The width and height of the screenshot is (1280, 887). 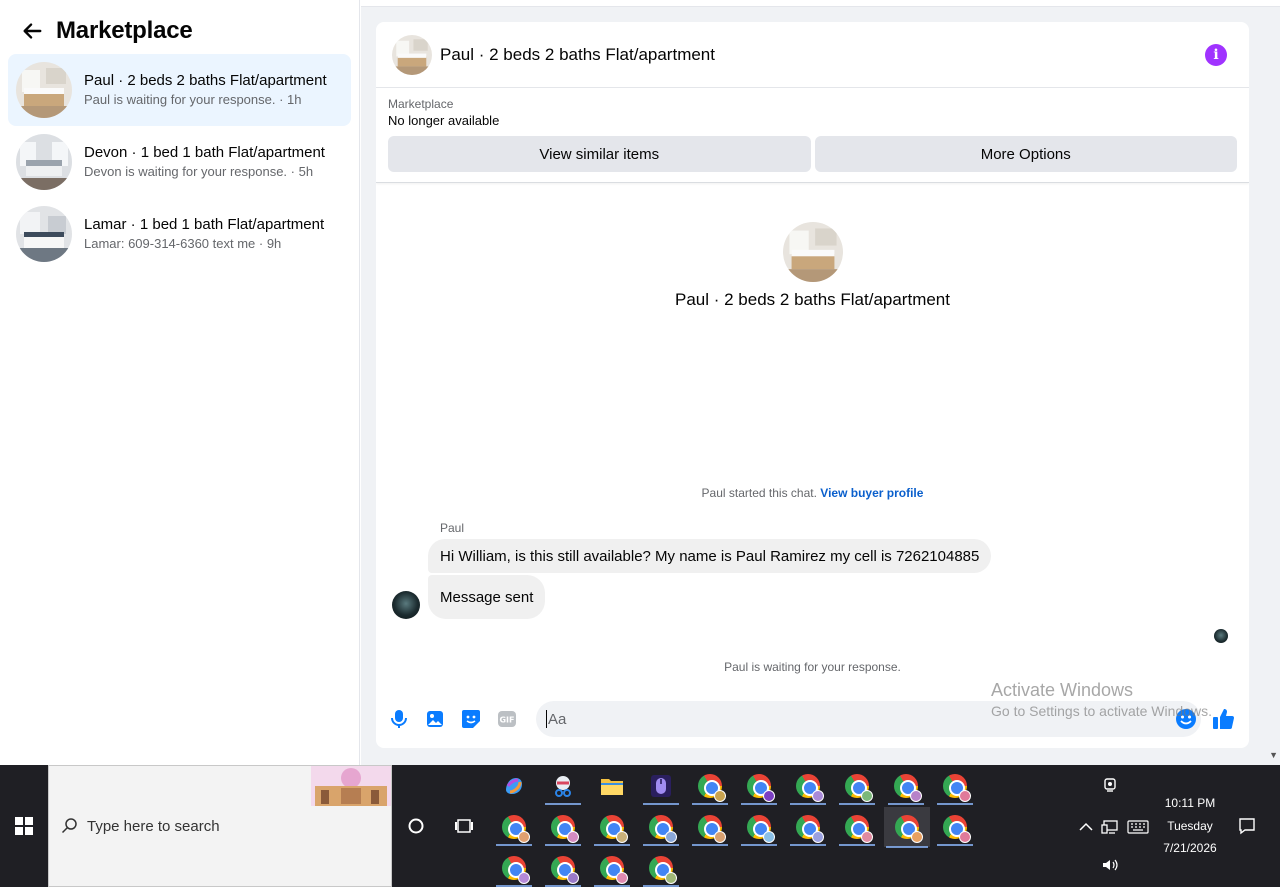 I want to click on view-similar-items-button: View similar items, so click(x=599, y=154).